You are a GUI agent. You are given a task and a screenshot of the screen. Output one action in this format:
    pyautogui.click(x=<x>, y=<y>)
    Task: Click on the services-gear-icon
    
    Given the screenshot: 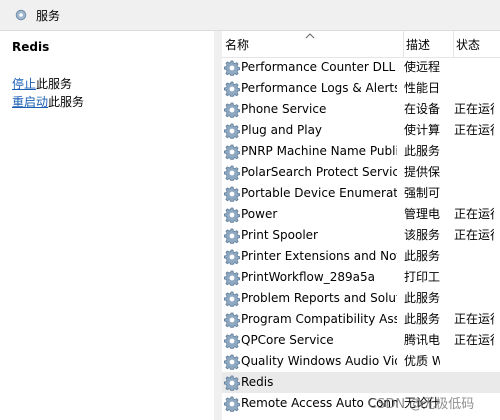 What is the action you would take?
    pyautogui.click(x=21, y=15)
    